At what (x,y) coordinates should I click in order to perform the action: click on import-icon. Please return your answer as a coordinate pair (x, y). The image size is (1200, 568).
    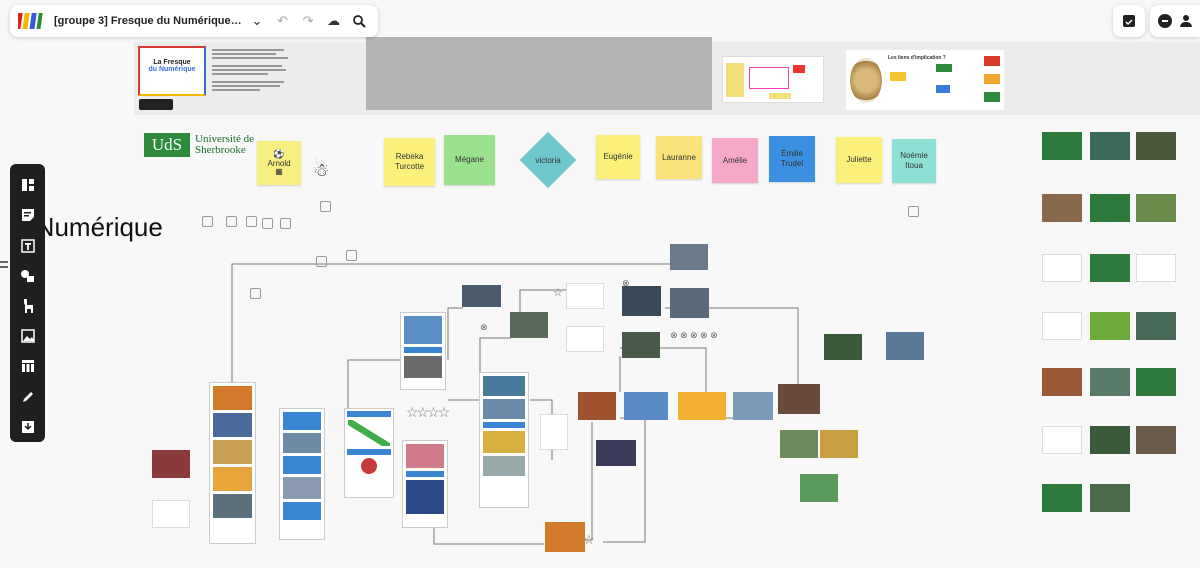
    Looking at the image, I should click on (27, 427).